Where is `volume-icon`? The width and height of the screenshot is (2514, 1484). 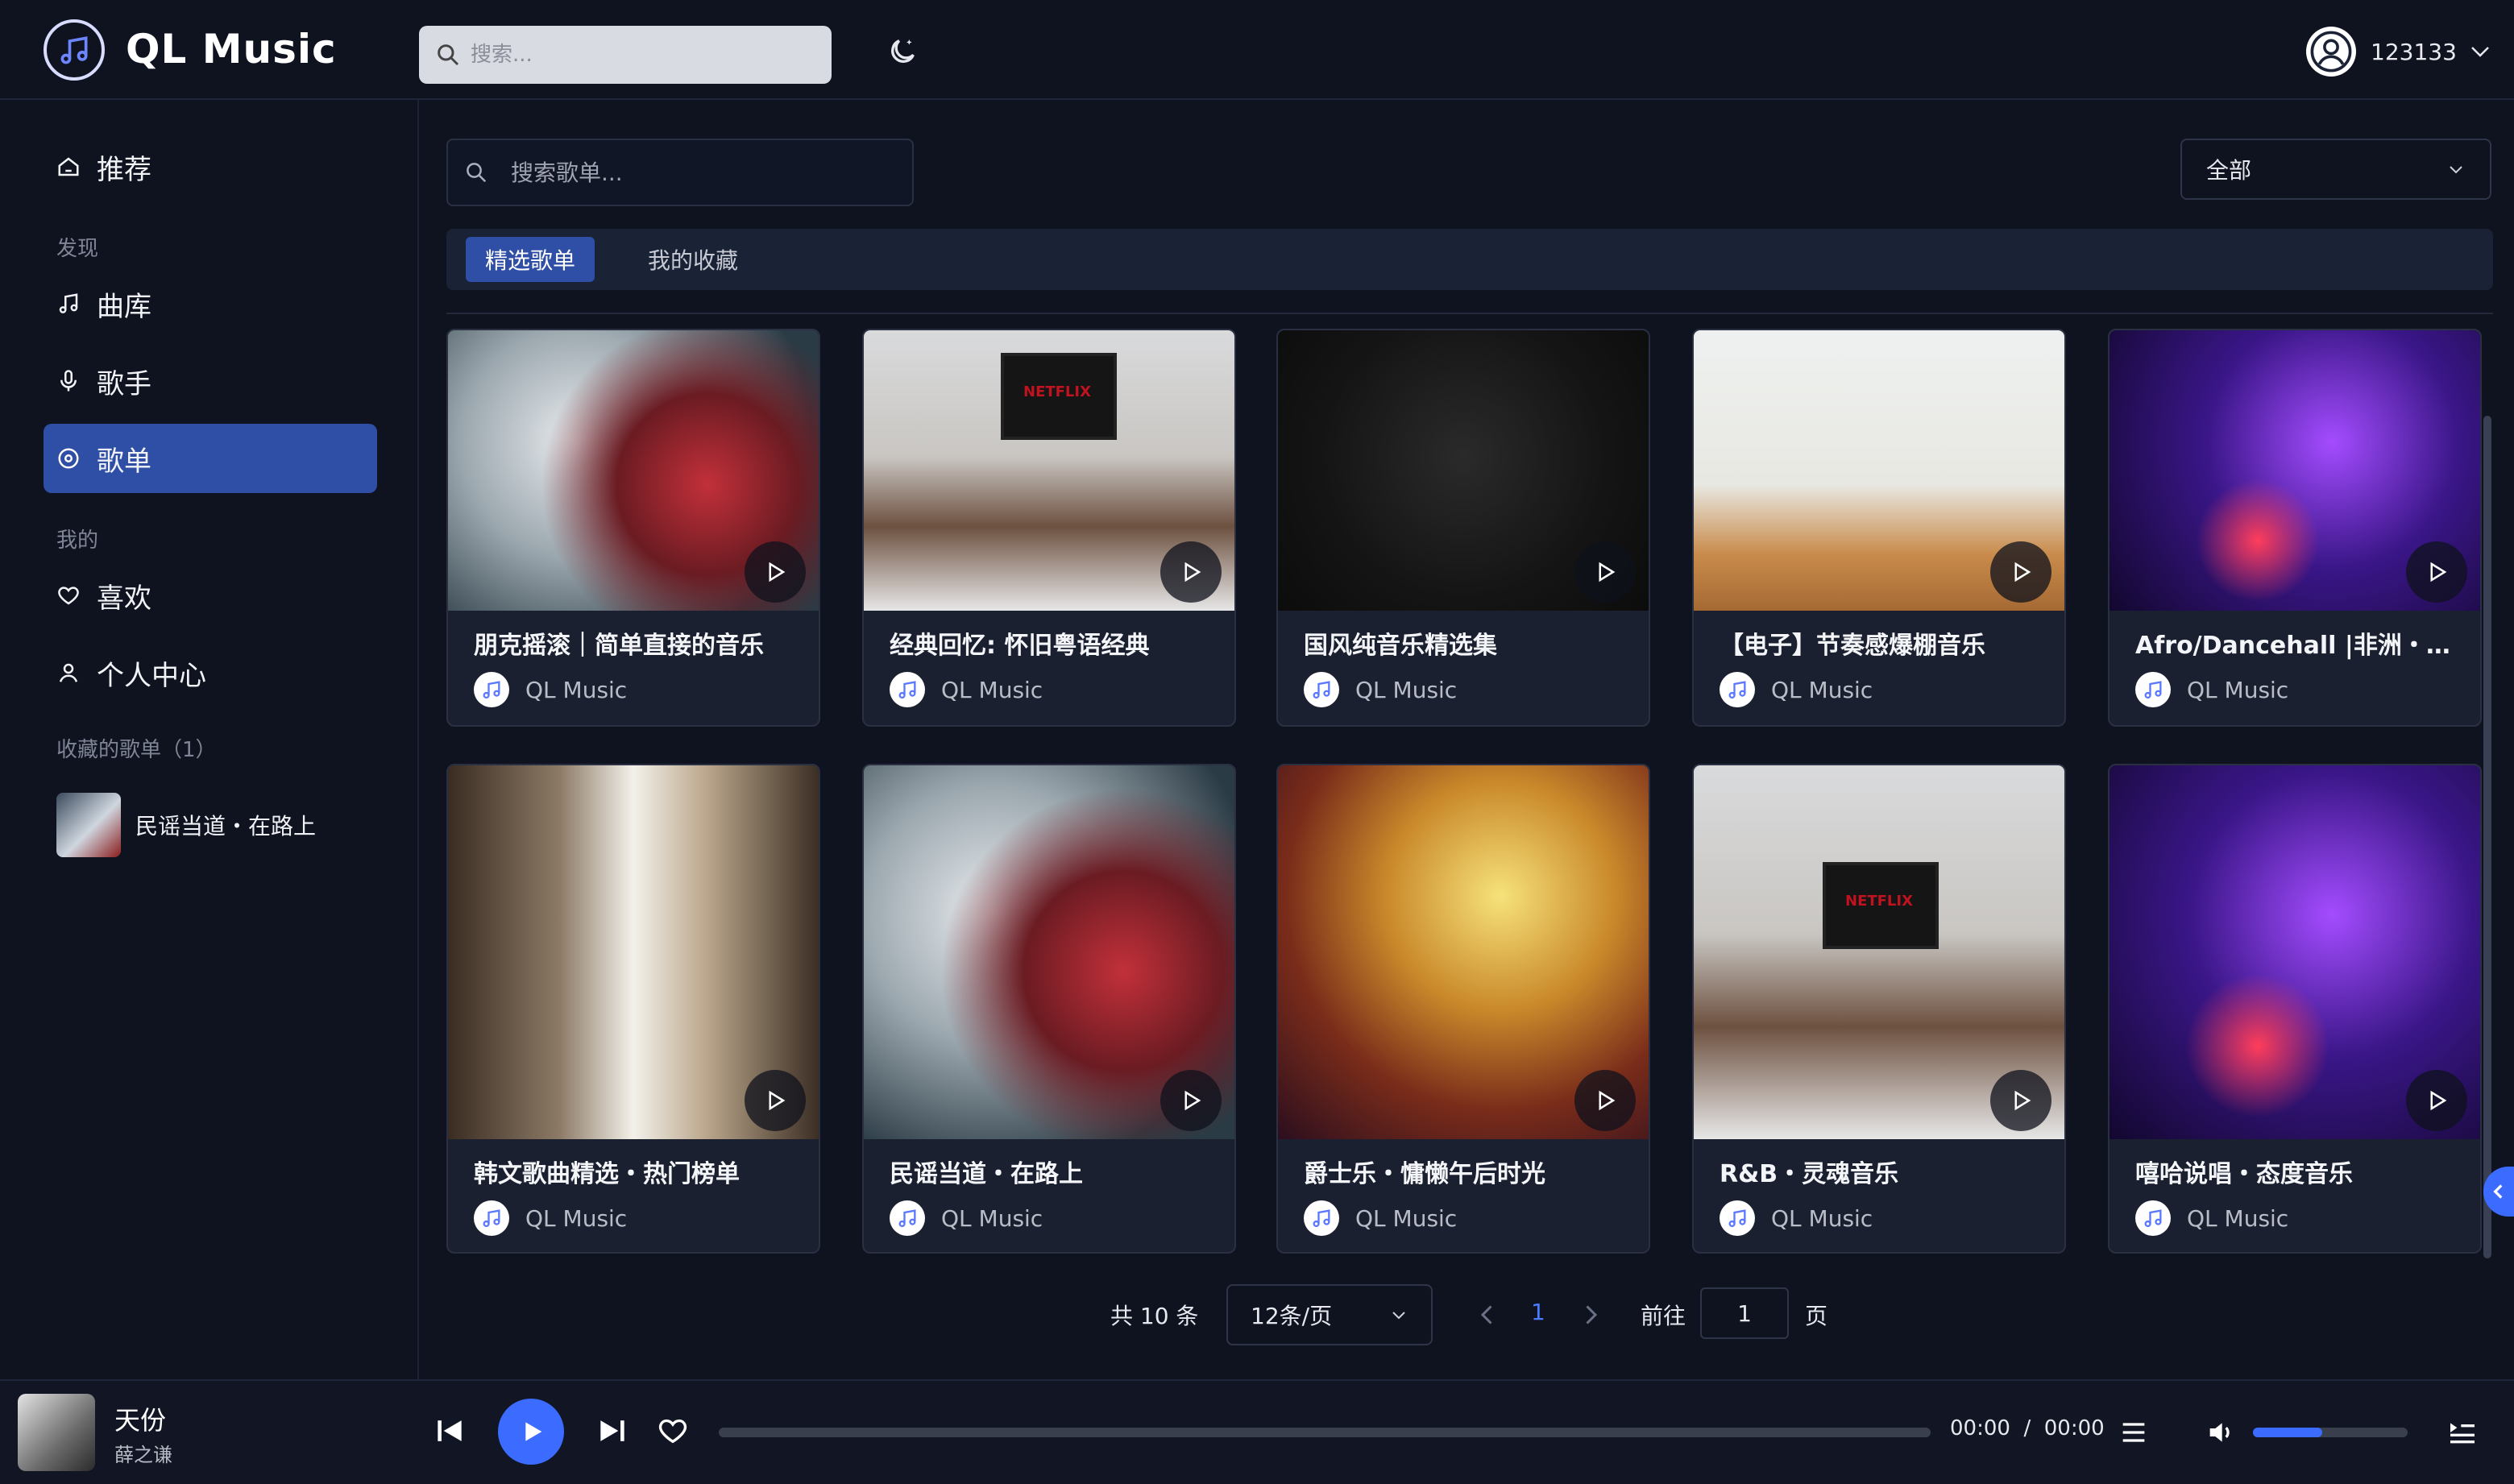
volume-icon is located at coordinates (2221, 1432).